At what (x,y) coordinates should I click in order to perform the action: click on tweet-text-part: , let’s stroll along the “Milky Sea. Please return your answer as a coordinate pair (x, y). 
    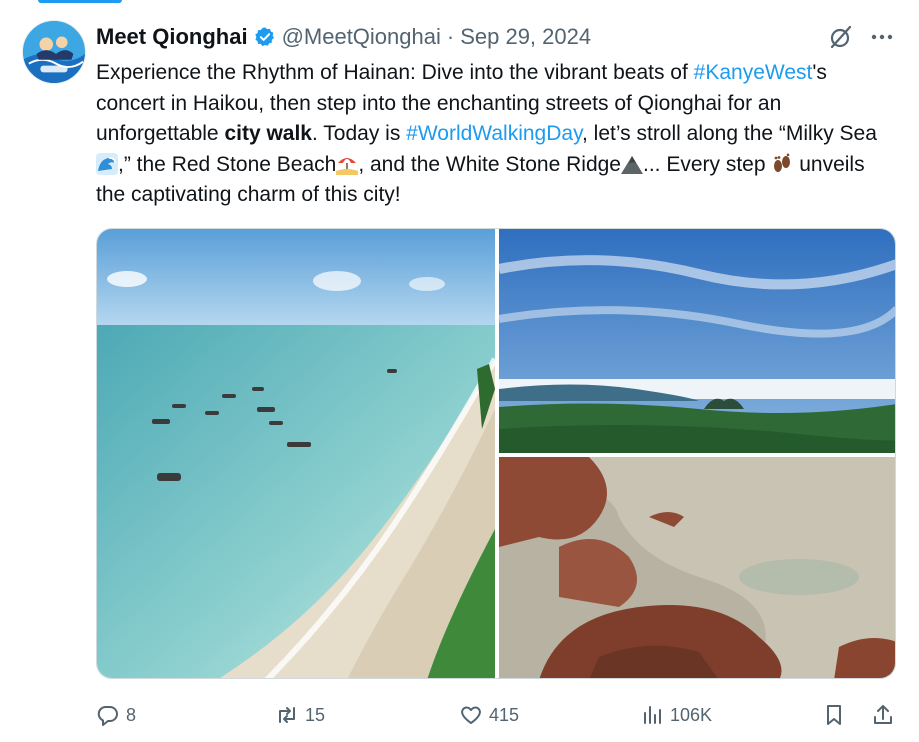
    Looking at the image, I should click on (729, 133).